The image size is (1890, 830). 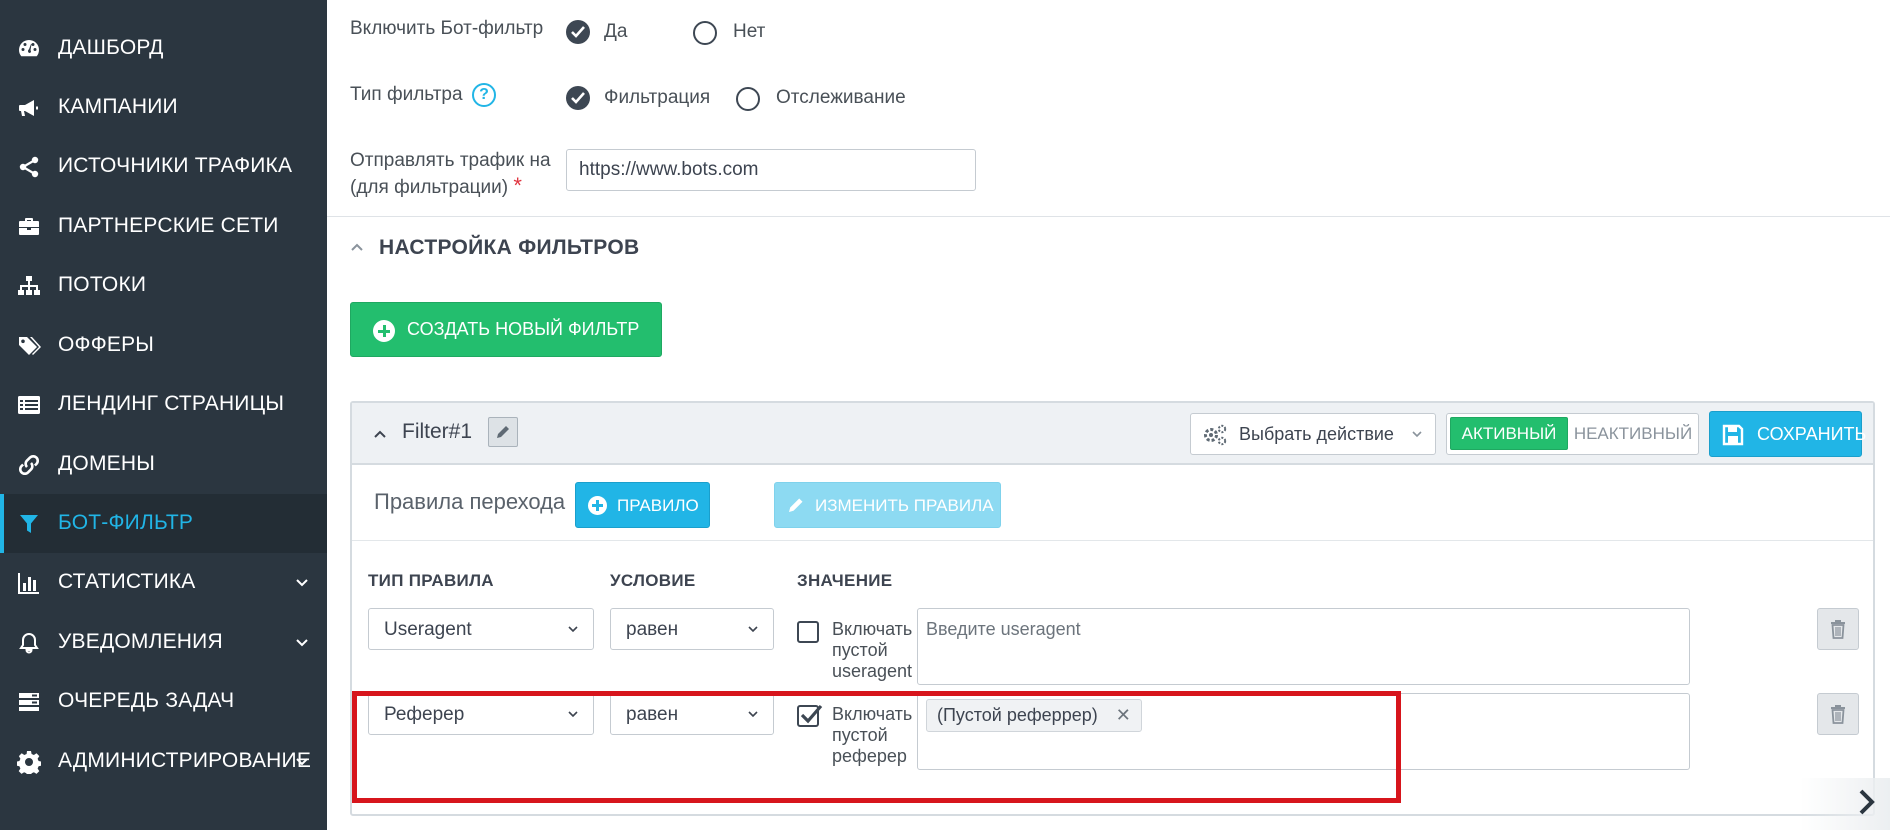 I want to click on include-empty-useragent-label: Включать пустой useragent, so click(x=872, y=650).